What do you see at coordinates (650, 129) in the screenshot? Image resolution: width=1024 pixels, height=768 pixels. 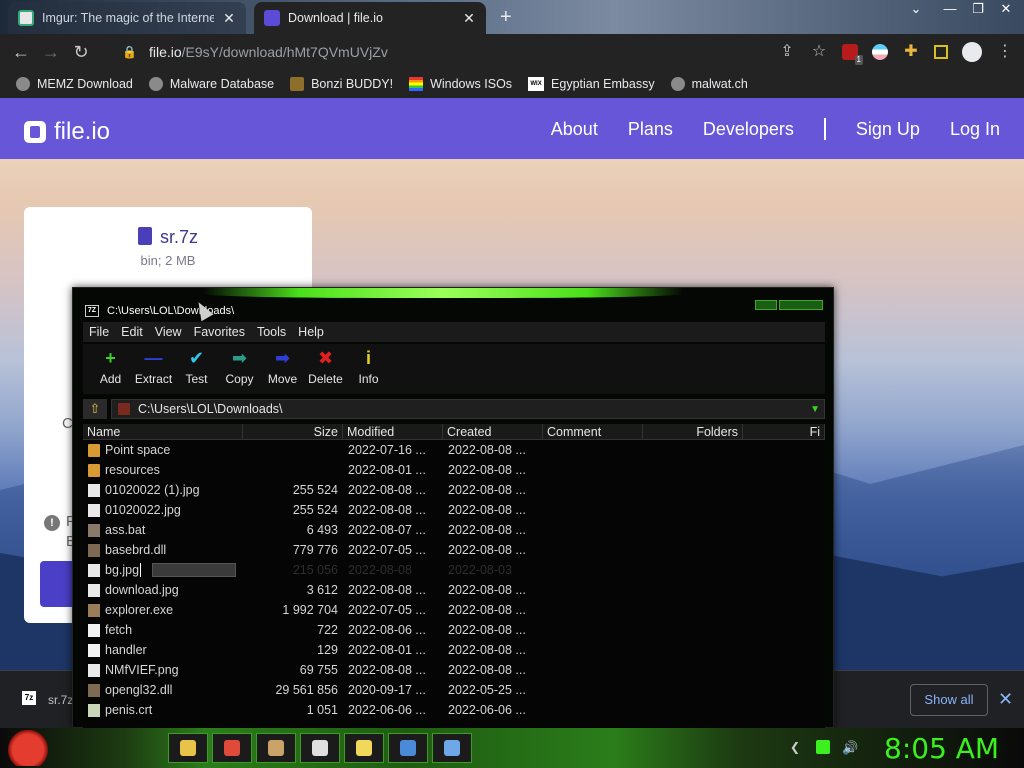 I see `nav-plans: Plans` at bounding box center [650, 129].